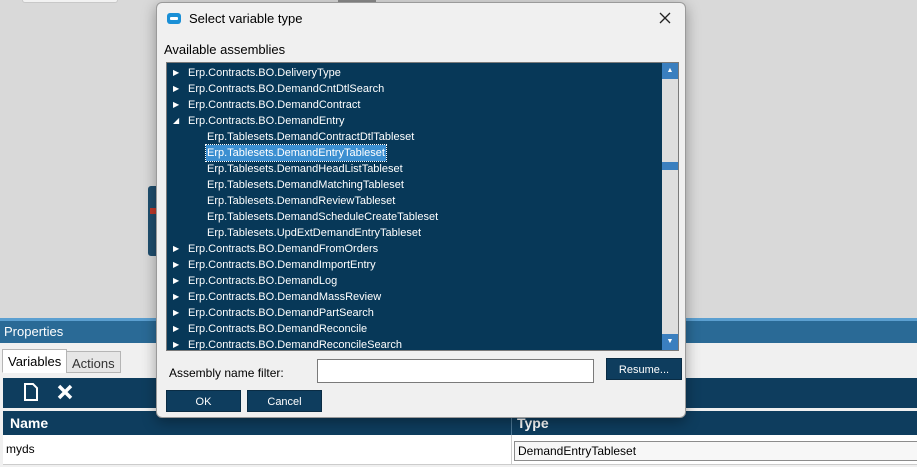 Image resolution: width=917 pixels, height=467 pixels. Describe the element at coordinates (70, 1) in the screenshot. I see `background-toolbar-stub` at that location.